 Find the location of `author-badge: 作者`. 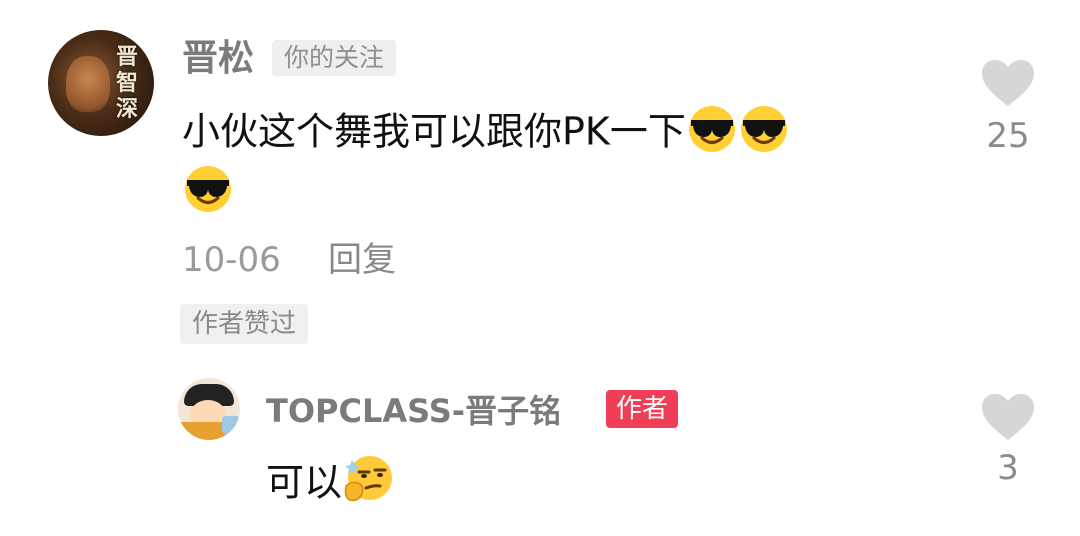

author-badge: 作者 is located at coordinates (642, 409).